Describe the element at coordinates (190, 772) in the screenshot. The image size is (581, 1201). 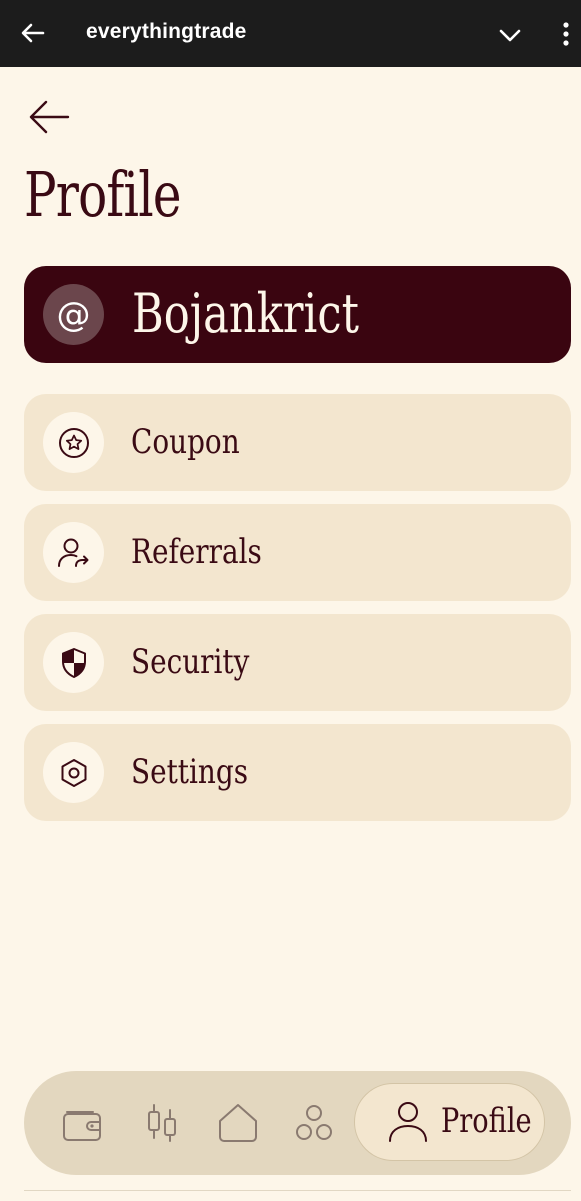
I see `menu-item-label: Settings` at that location.